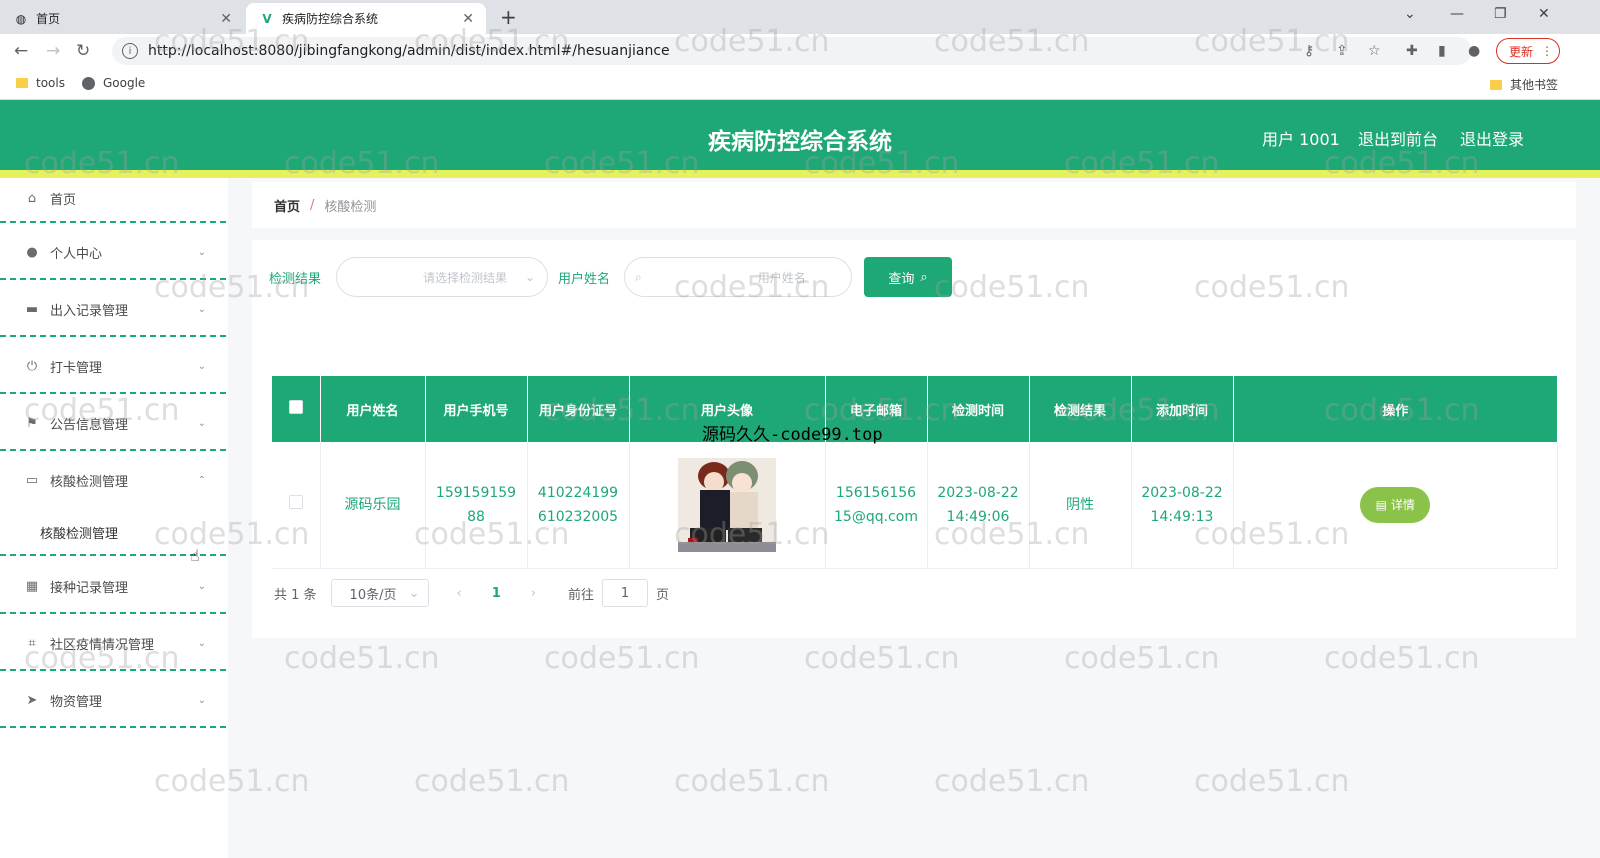 Image resolution: width=1600 pixels, height=858 pixels. What do you see at coordinates (79, 532) in the screenshot?
I see `sidebar-subitem-nucleic-test: 核酸检测管理` at bounding box center [79, 532].